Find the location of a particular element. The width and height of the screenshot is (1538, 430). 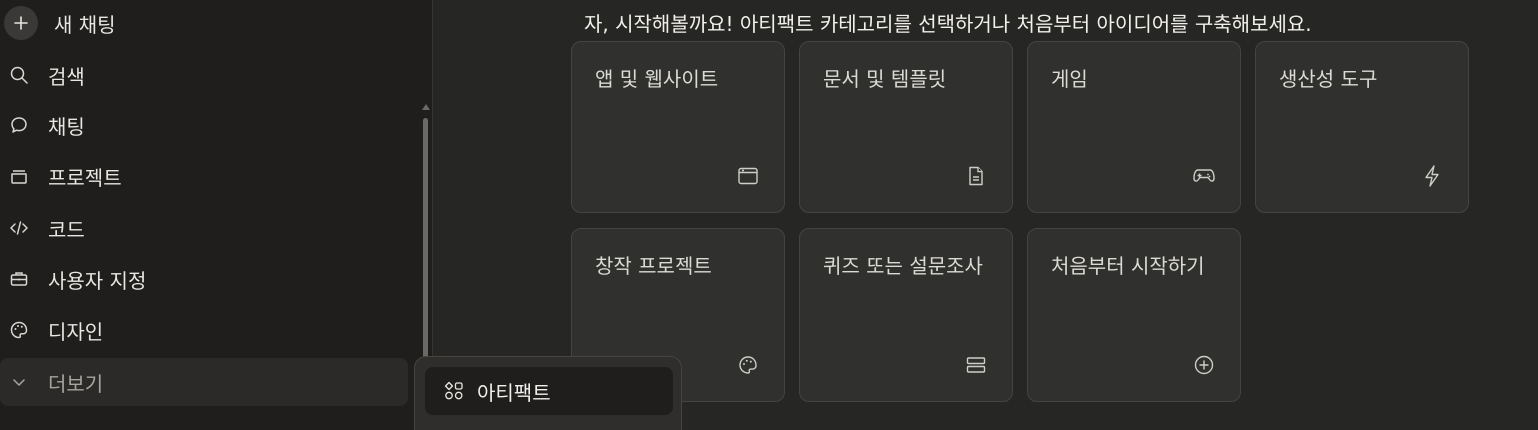

popup-item-artifacts: 아티팩트 is located at coordinates (549, 391).